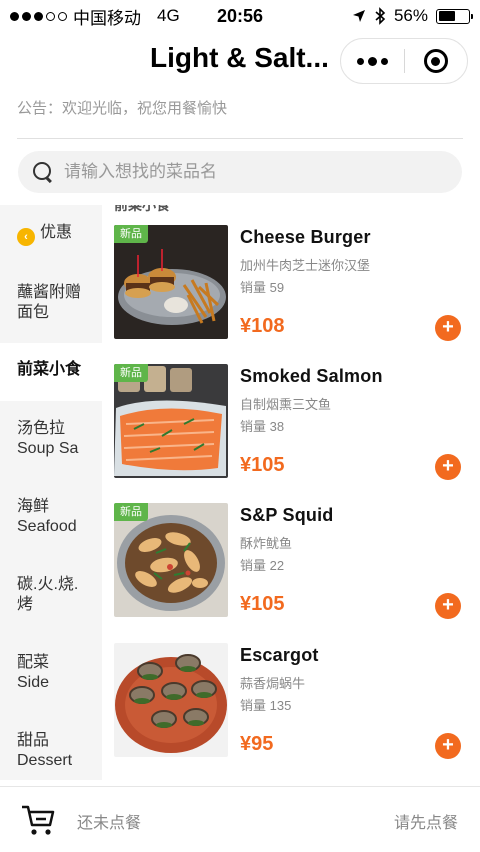  I want to click on menu-item-smoked-salmon: 新品 Smoked Salmon 自制烟熏三文鱼 销量 38 ¥105 +, so click(291, 423).